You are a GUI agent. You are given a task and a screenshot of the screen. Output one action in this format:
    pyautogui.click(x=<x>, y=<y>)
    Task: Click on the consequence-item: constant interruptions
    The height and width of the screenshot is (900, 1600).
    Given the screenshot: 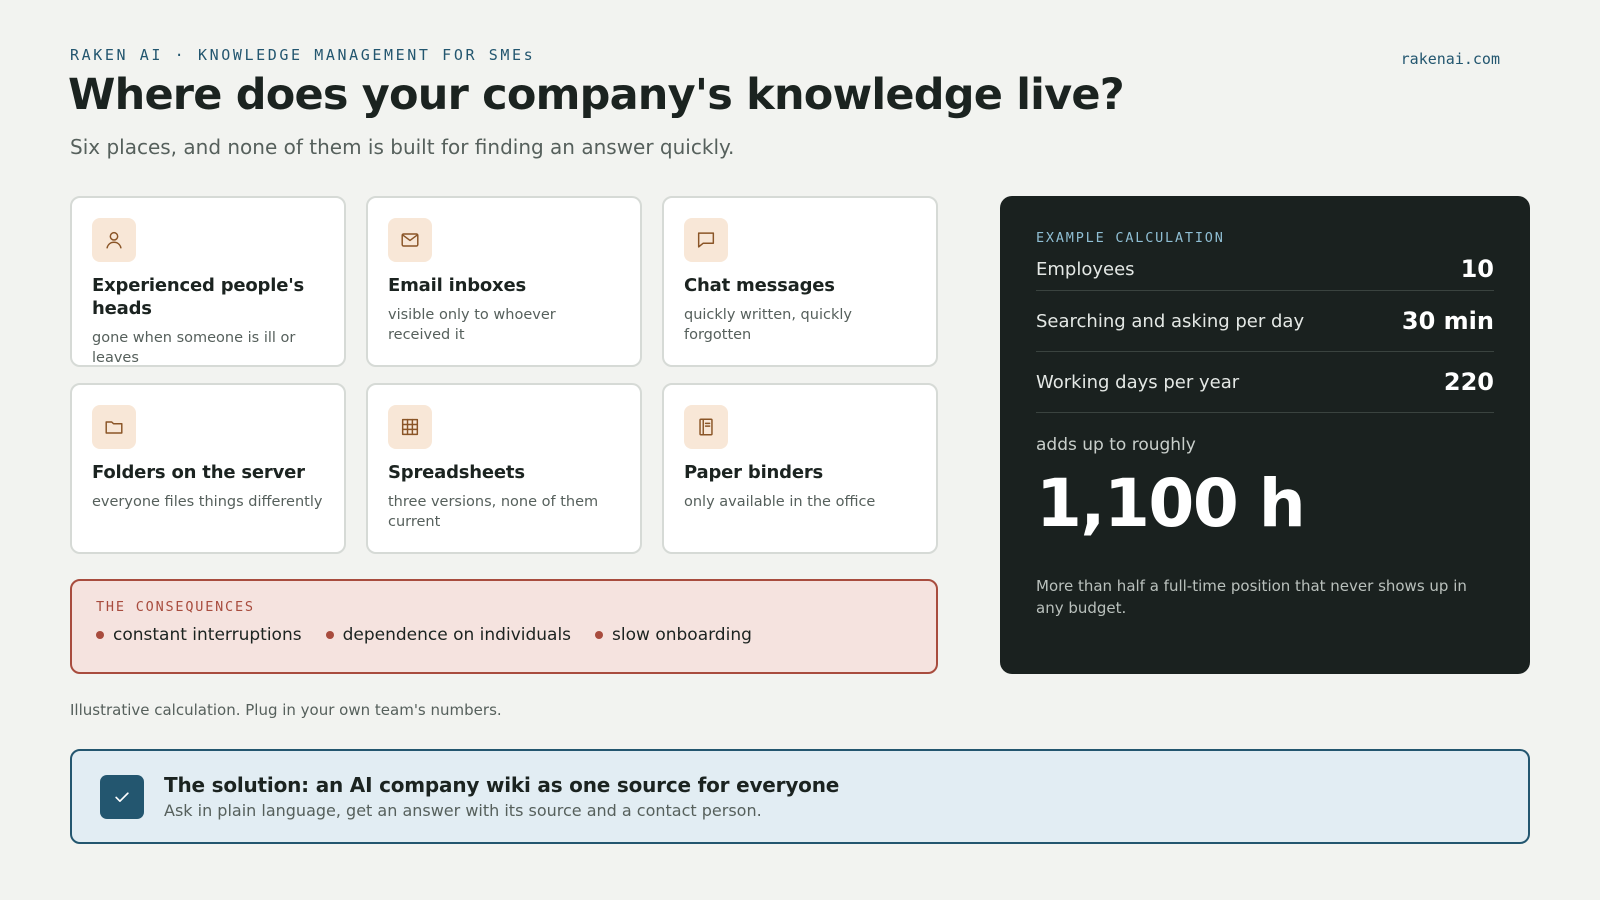 What is the action you would take?
    pyautogui.click(x=199, y=635)
    